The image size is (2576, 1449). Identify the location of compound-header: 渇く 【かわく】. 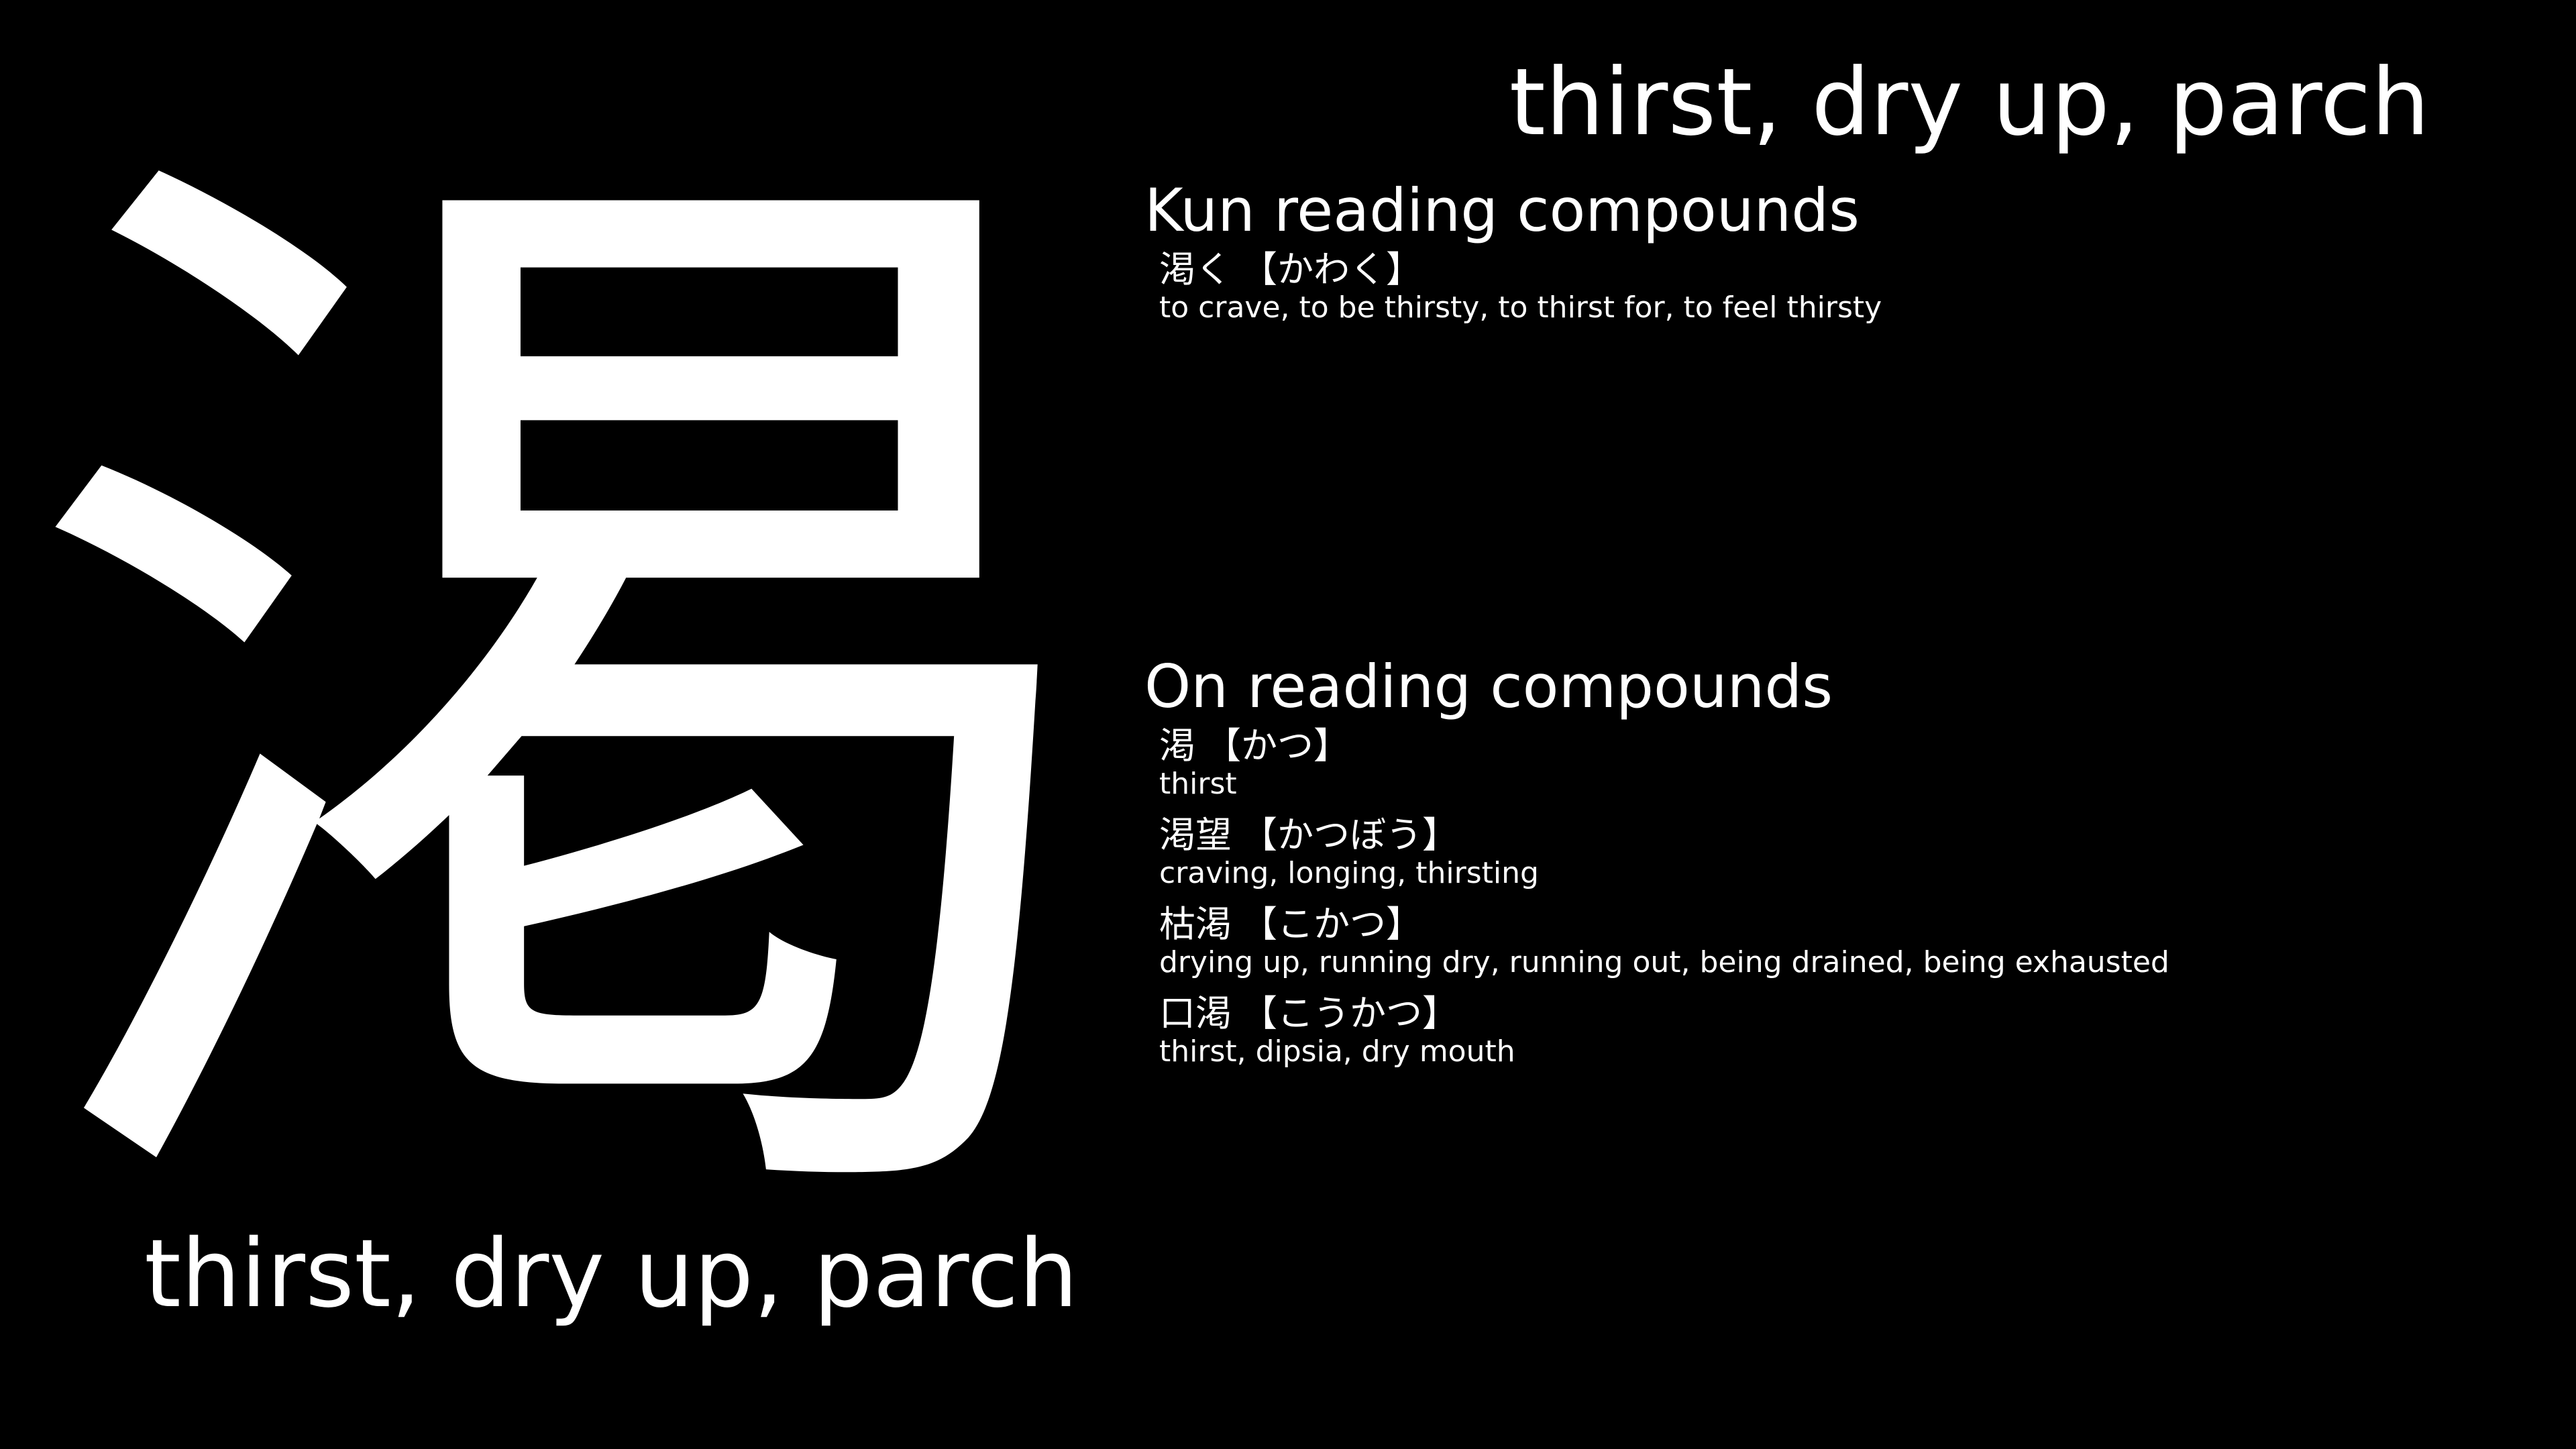
(1822, 269).